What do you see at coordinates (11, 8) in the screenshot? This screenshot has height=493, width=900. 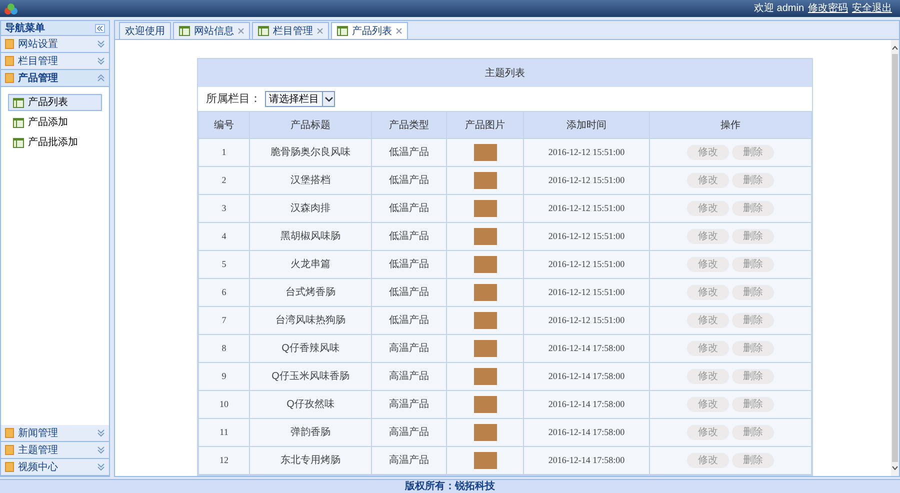 I see `logo-icon` at bounding box center [11, 8].